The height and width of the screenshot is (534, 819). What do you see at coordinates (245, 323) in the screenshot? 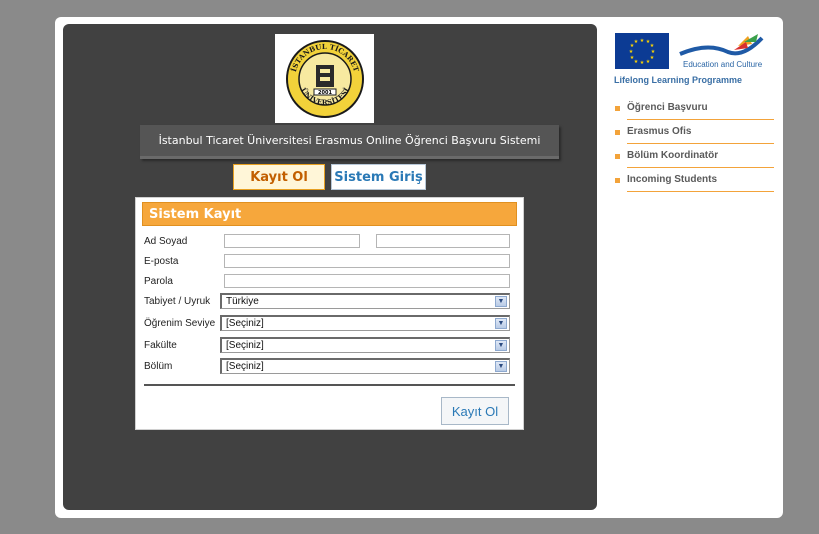
I see `level-value: [Seçiniz]` at bounding box center [245, 323].